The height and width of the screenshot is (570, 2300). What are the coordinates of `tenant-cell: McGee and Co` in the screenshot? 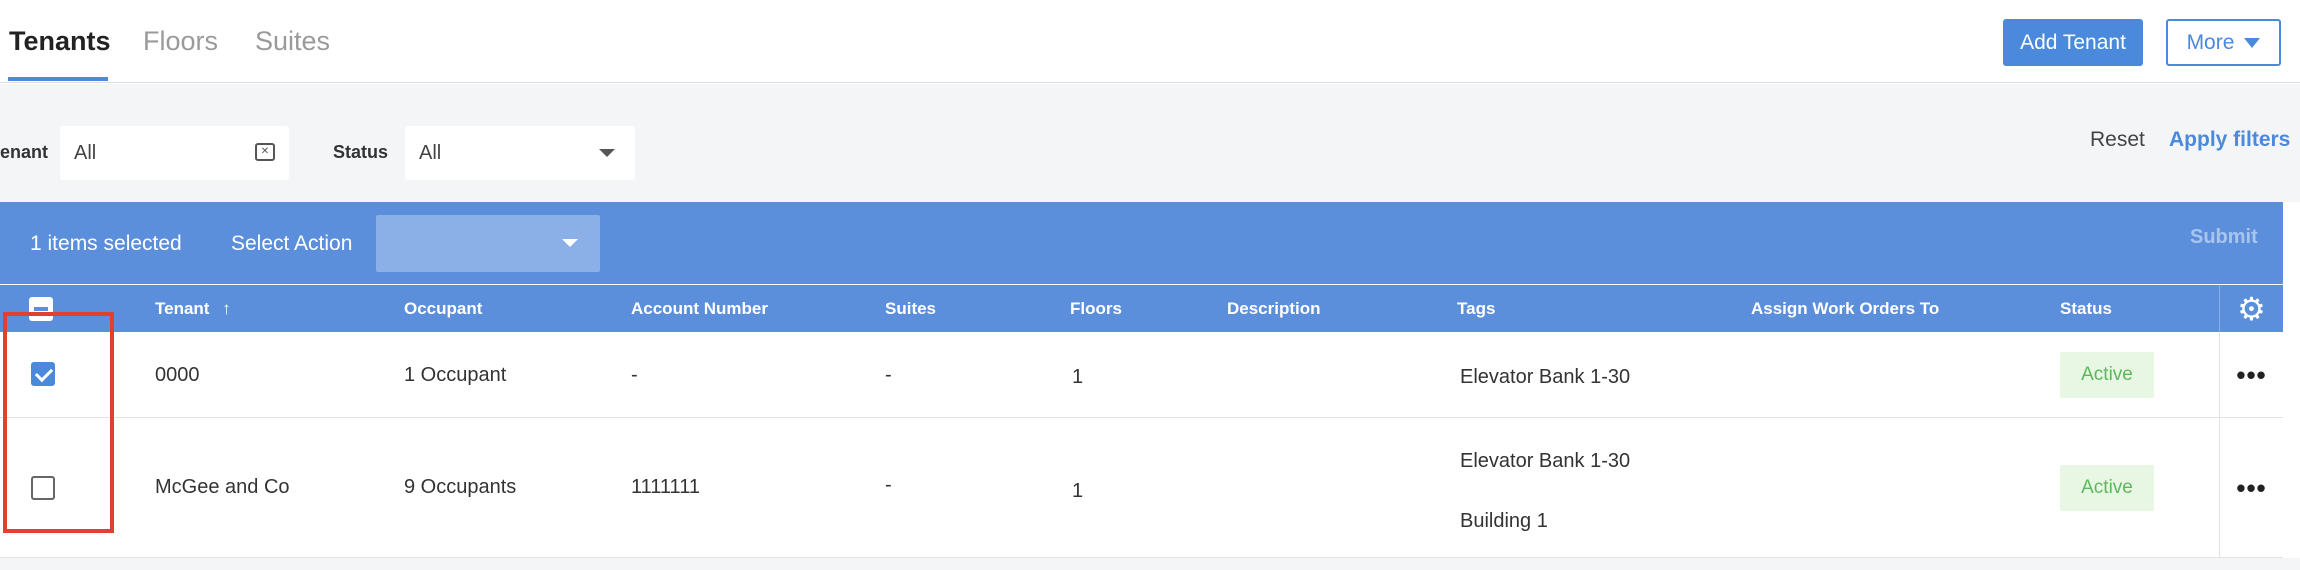 It's located at (222, 487).